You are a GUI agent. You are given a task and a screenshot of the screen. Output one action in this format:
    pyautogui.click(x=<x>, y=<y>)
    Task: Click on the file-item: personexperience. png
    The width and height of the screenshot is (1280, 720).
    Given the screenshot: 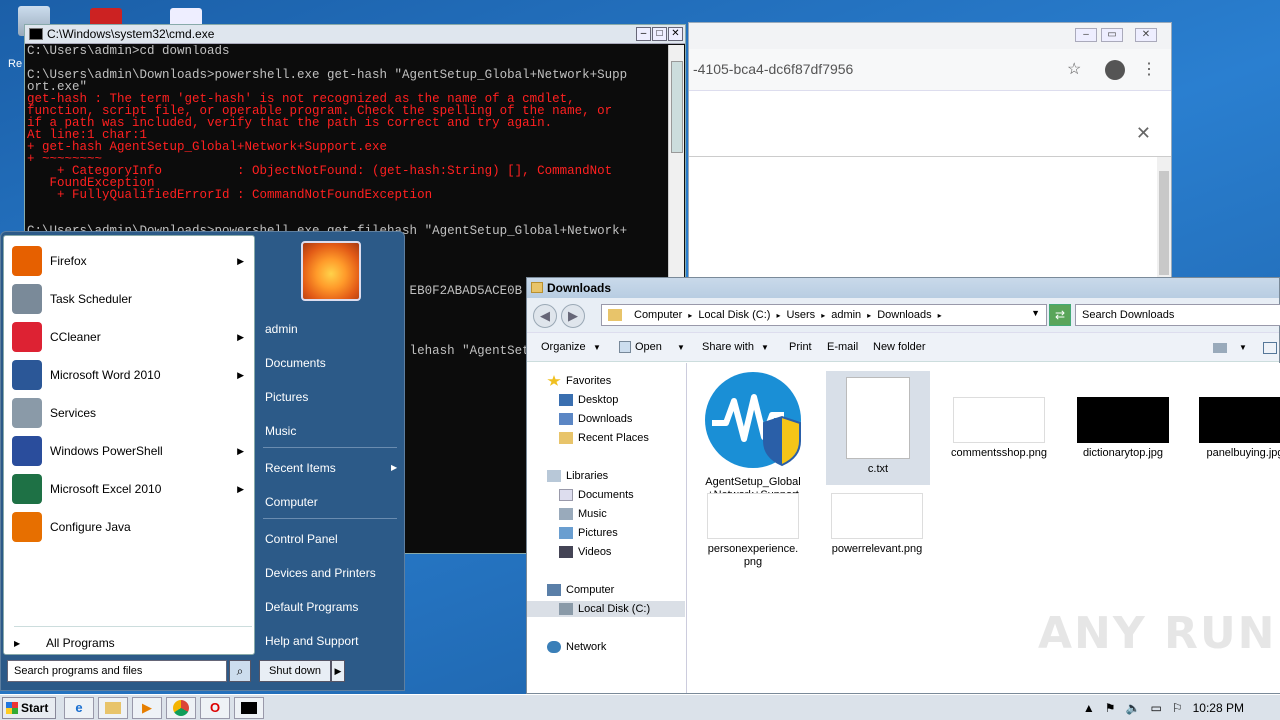 What is the action you would take?
    pyautogui.click(x=753, y=531)
    